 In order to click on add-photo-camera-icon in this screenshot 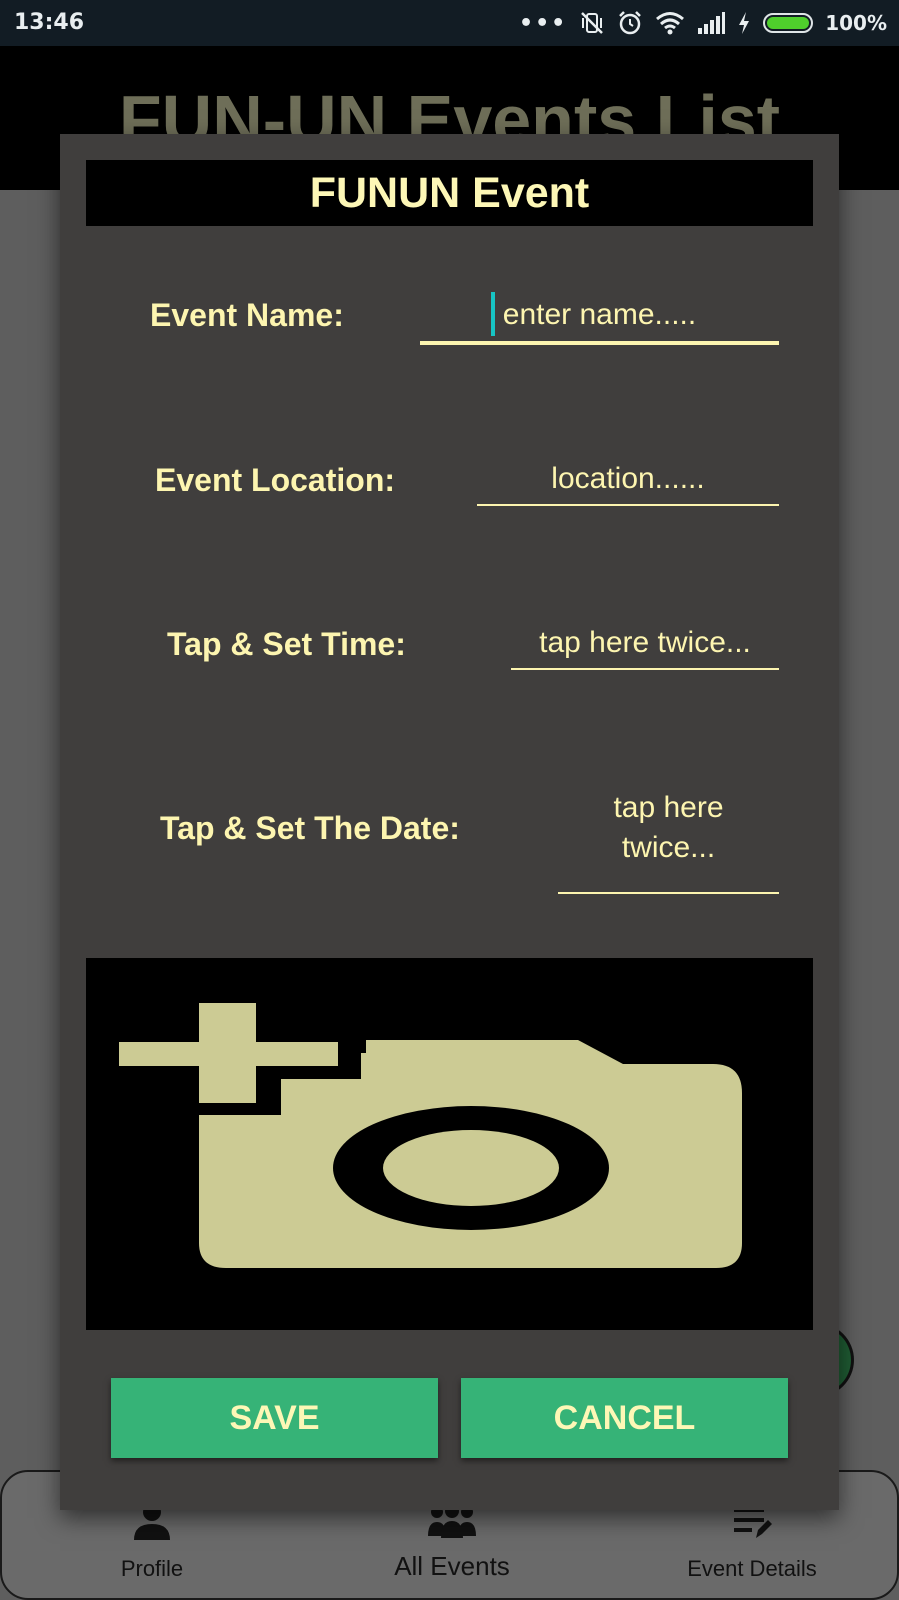, I will do `click(430, 1135)`.